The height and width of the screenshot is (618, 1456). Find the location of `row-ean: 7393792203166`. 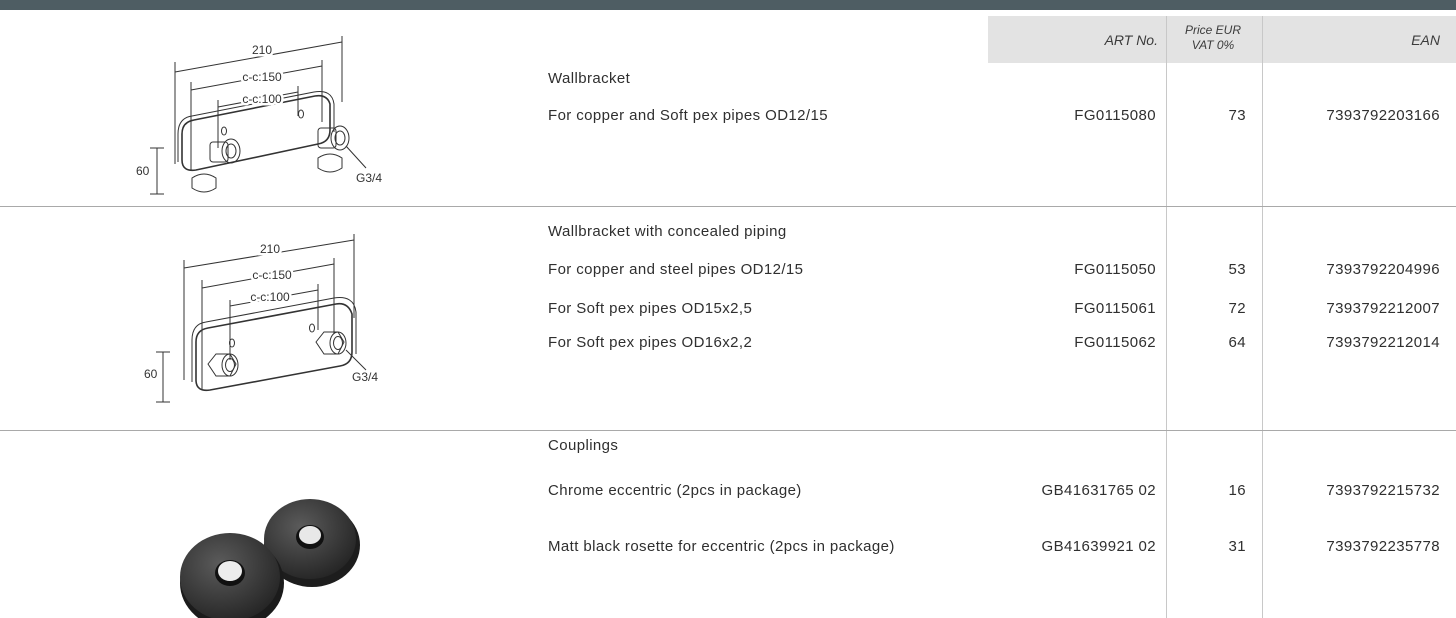

row-ean: 7393792203166 is located at coordinates (1383, 115).